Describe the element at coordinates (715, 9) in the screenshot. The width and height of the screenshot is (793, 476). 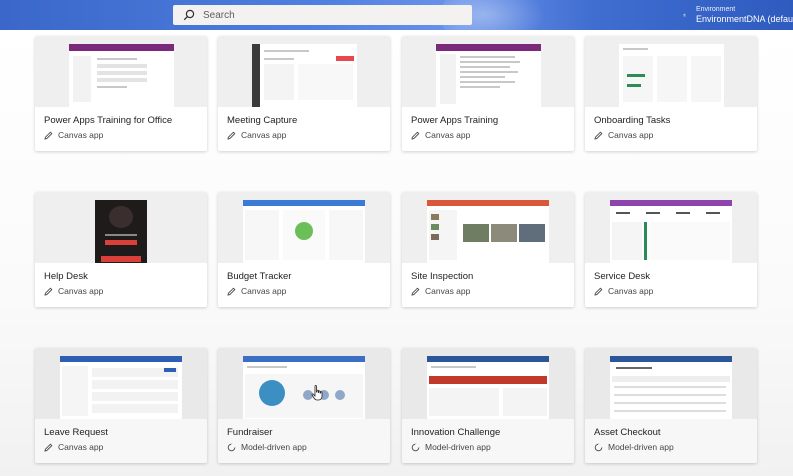
I see `environment-label: Environment` at that location.